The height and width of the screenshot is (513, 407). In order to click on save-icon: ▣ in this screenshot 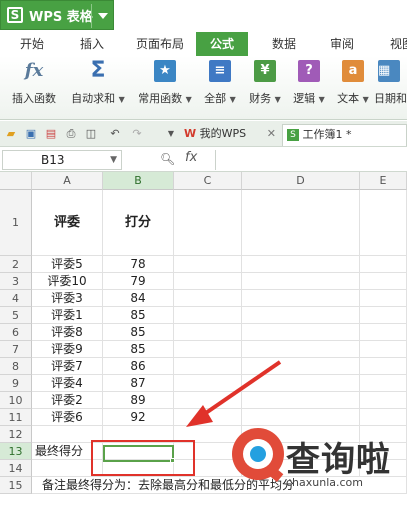, I will do `click(31, 134)`.